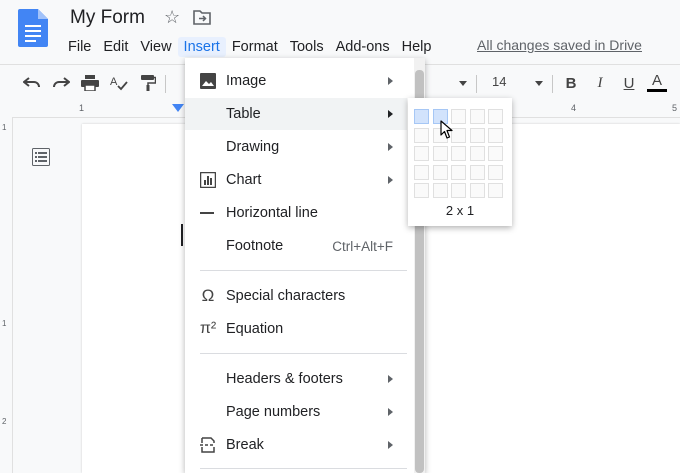 The height and width of the screenshot is (473, 680). What do you see at coordinates (90, 83) in the screenshot?
I see `print-icon` at bounding box center [90, 83].